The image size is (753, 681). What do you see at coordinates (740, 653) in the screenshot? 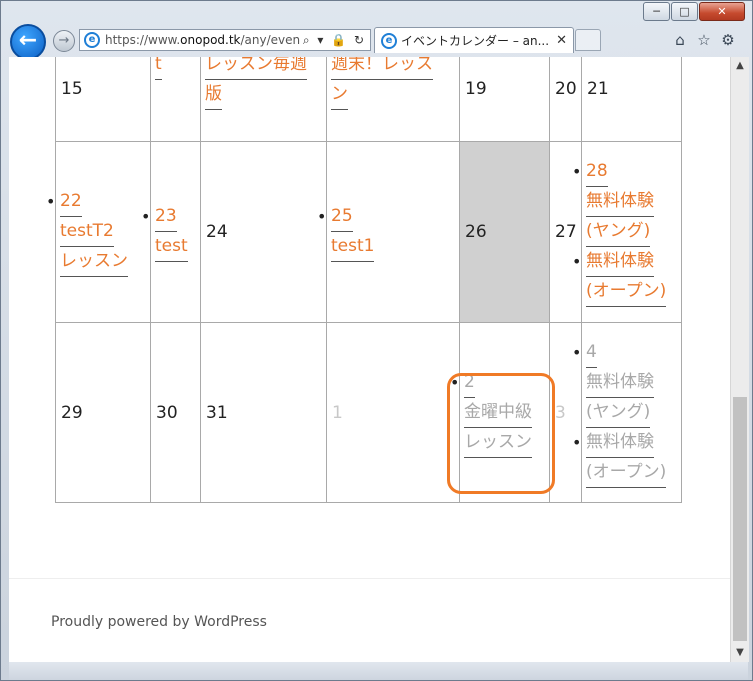
I see `scroll-down-arrow-icon: ▼` at bounding box center [740, 653].